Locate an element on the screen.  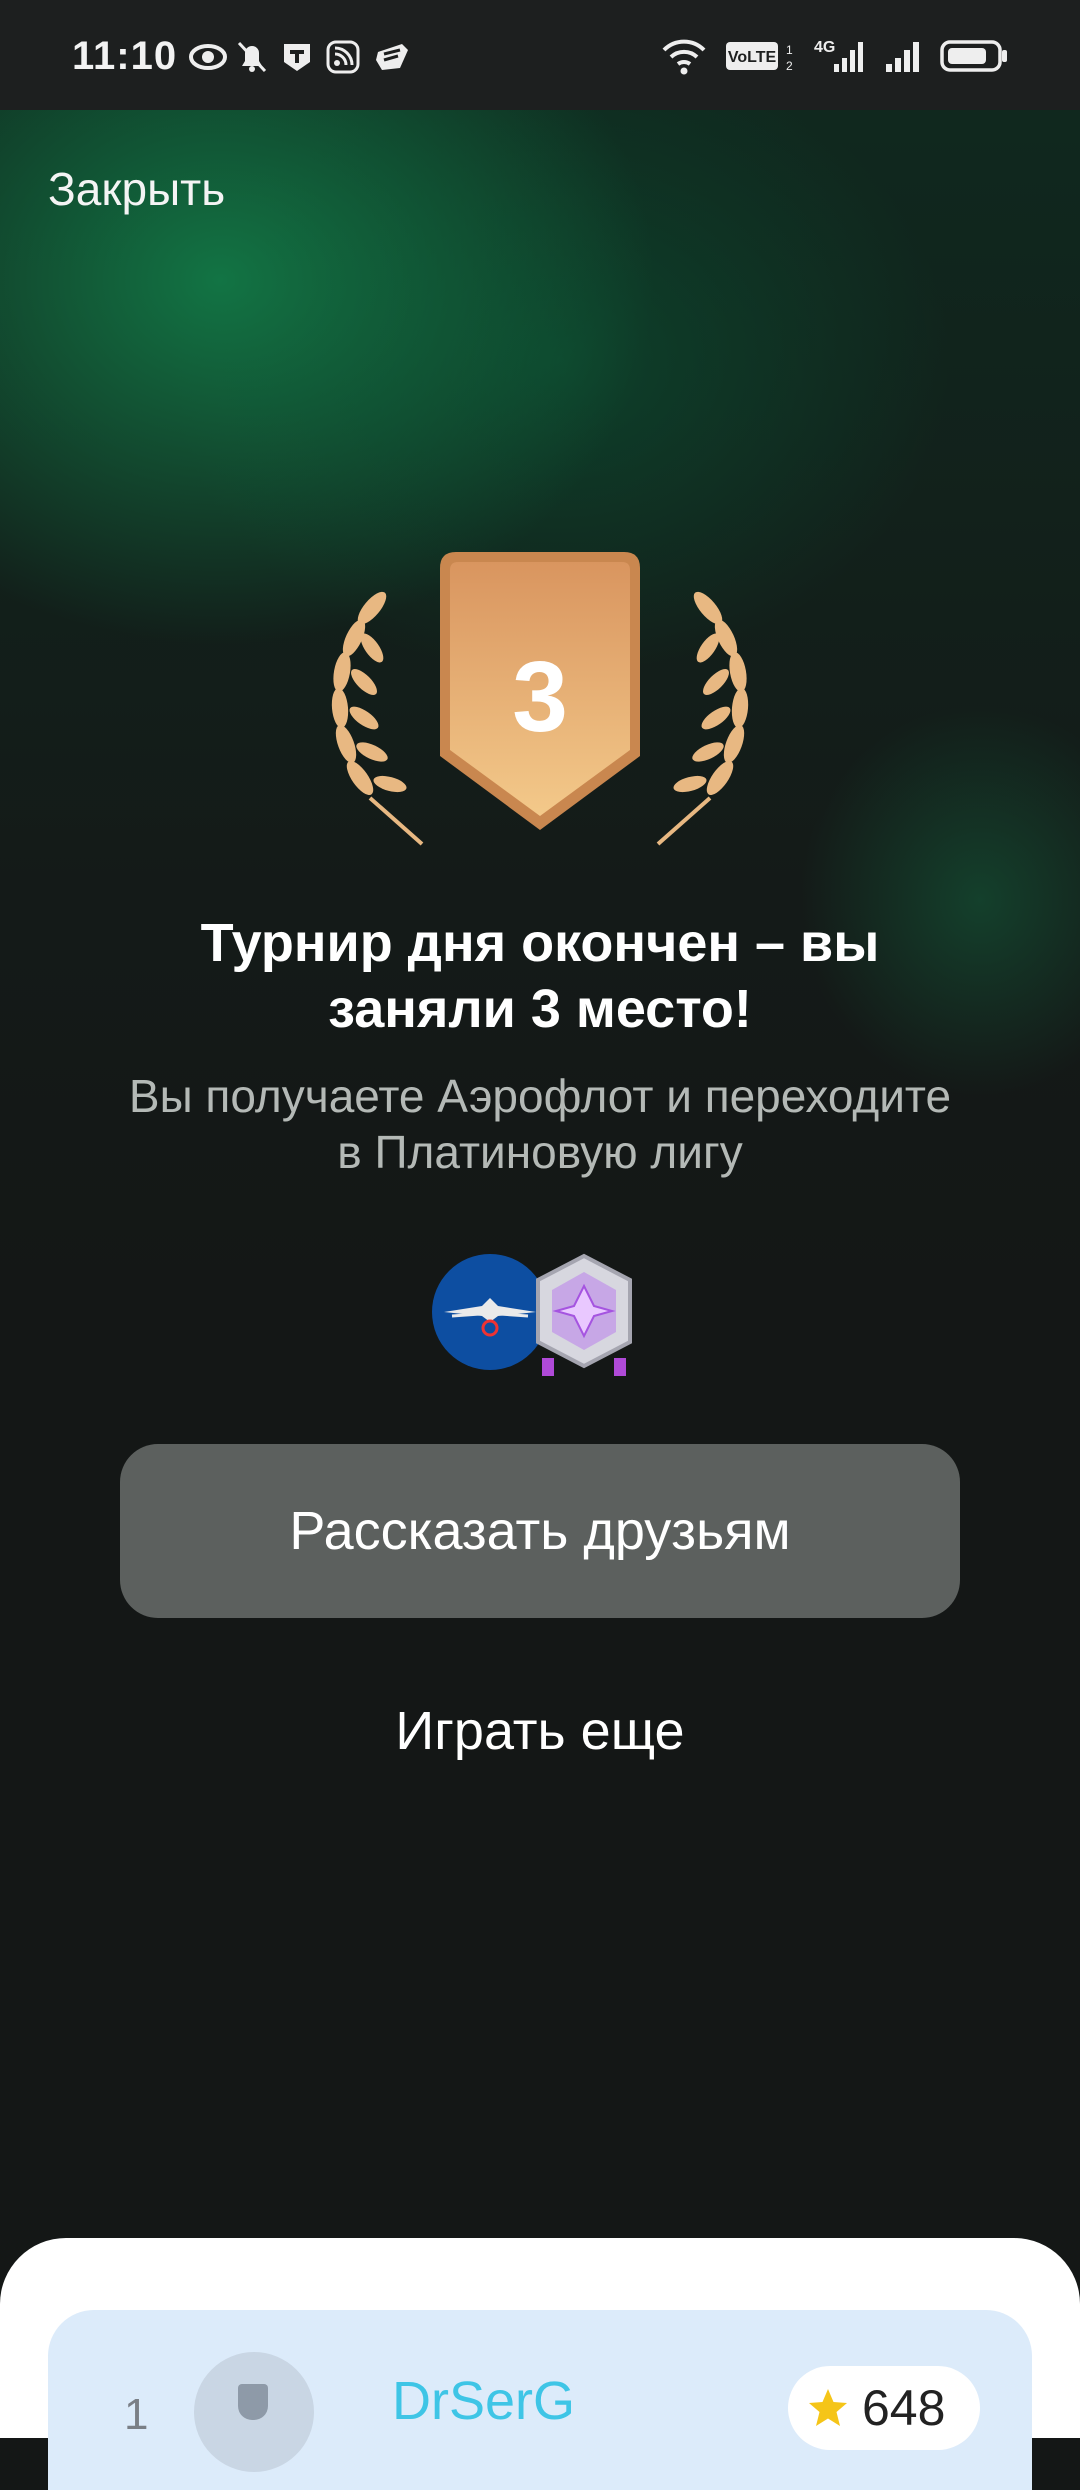
result-headline: Турнир дня окончен – вы заняли 3 место! is located at coordinates (540, 976).